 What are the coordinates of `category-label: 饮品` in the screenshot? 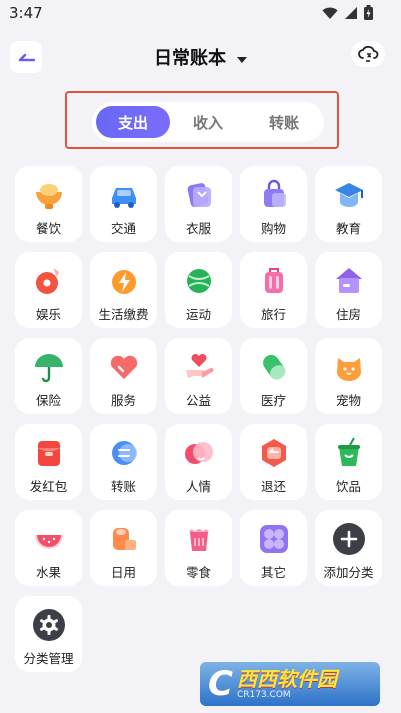 It's located at (348, 486).